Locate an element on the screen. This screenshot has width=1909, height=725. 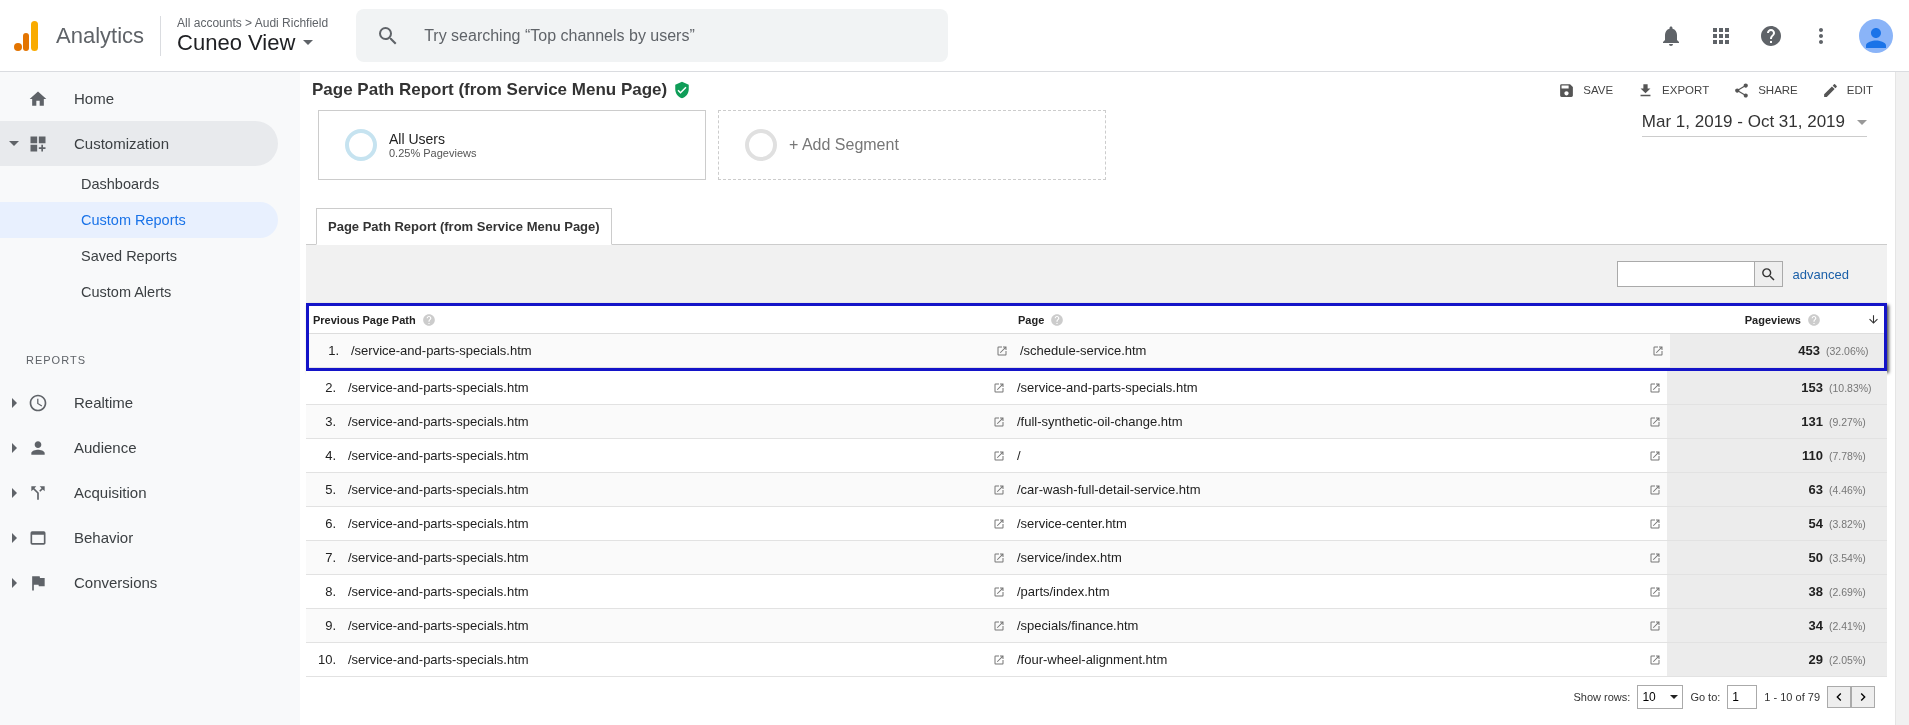
pageviews-share: (2.69%) is located at coordinates (1848, 591).